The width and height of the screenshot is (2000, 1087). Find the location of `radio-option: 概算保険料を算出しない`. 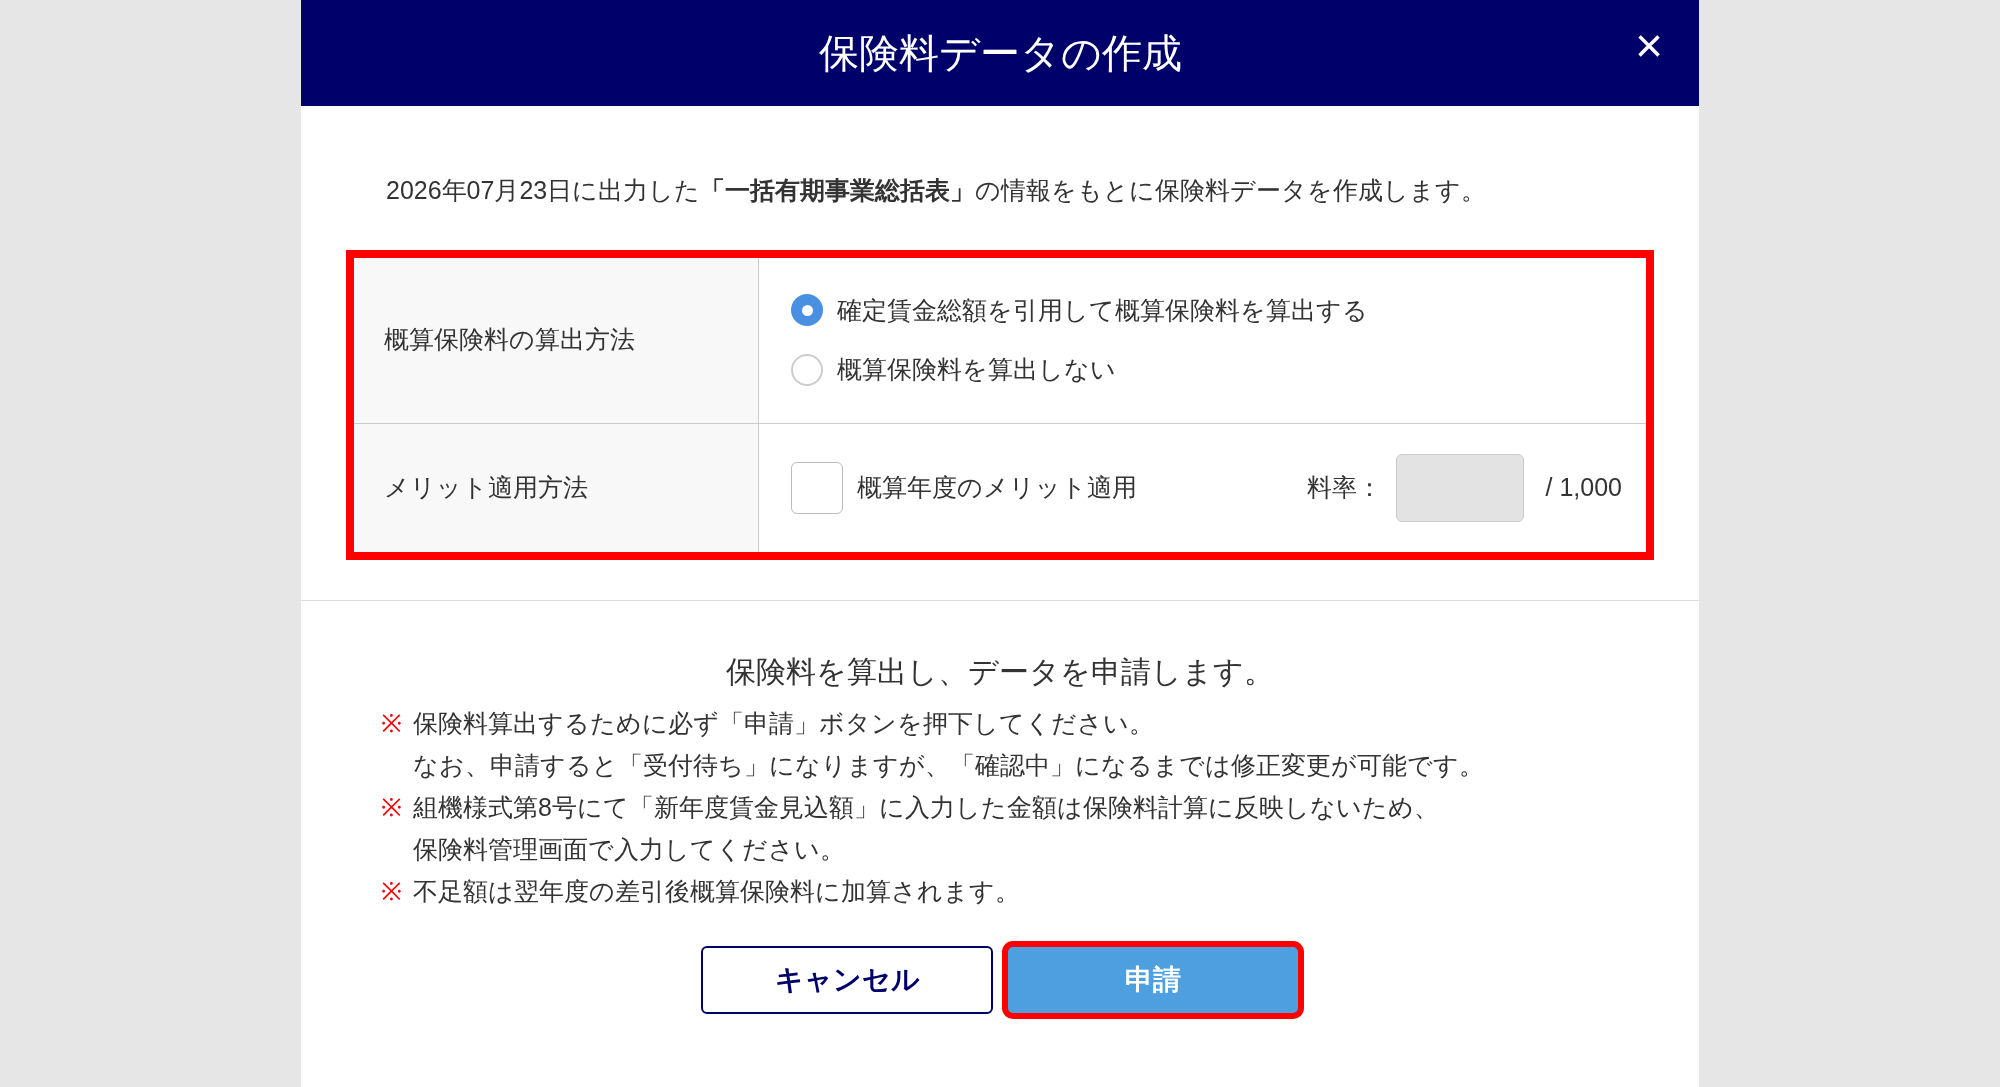

radio-option: 概算保険料を算出しない is located at coordinates (1079, 370).